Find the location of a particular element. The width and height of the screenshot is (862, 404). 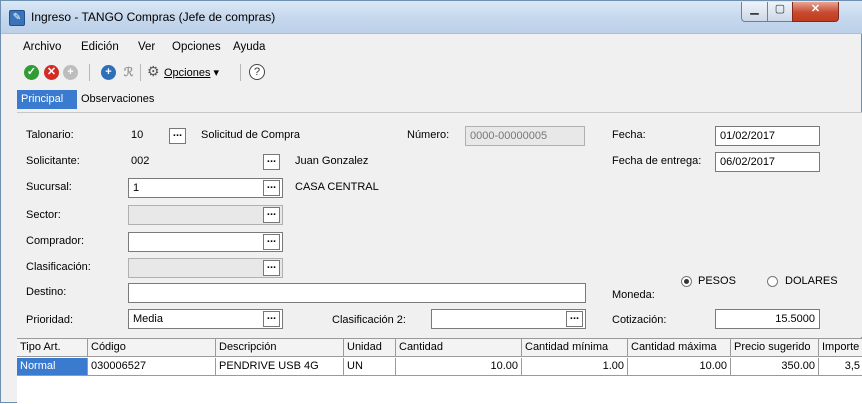

clasificacion-field is located at coordinates (205, 268).